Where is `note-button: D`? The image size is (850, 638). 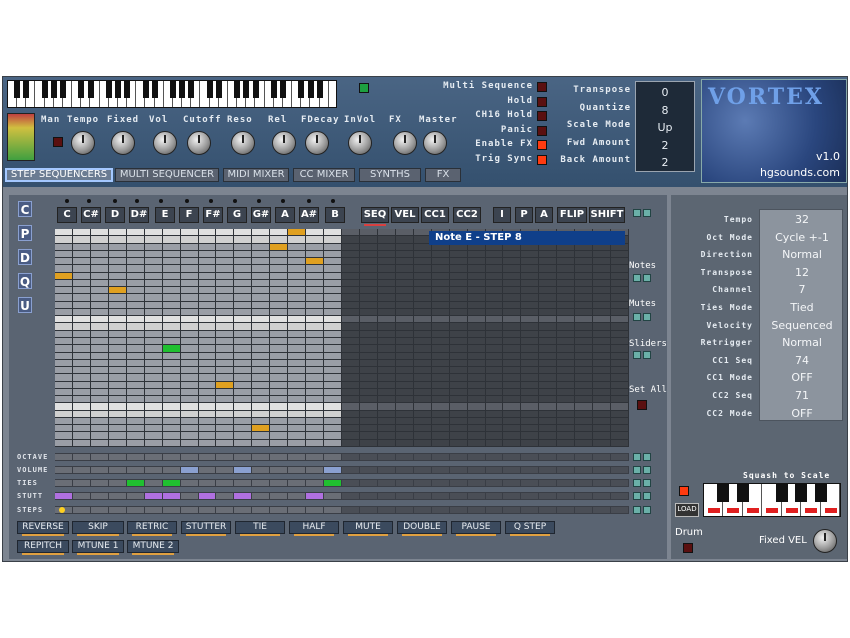 note-button: D is located at coordinates (115, 215).